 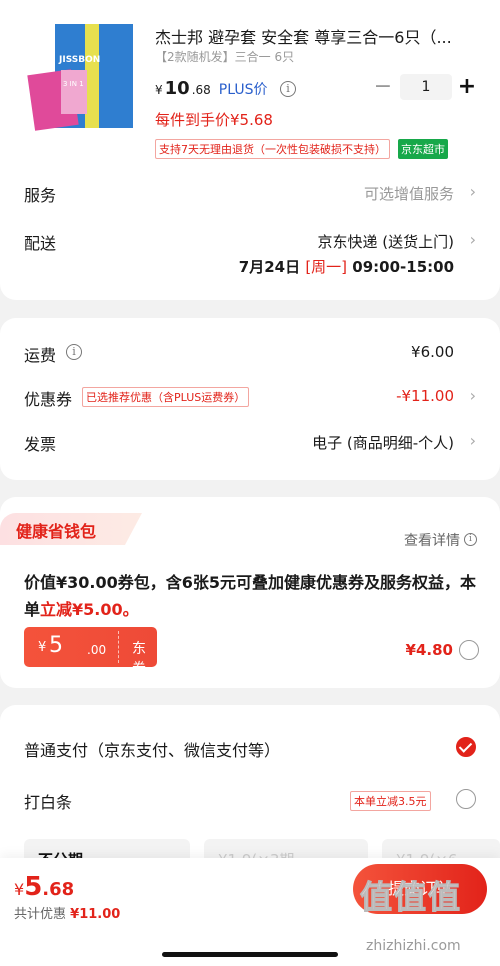 I want to click on health-pack-tag: 健康省钱包, so click(x=71, y=529).